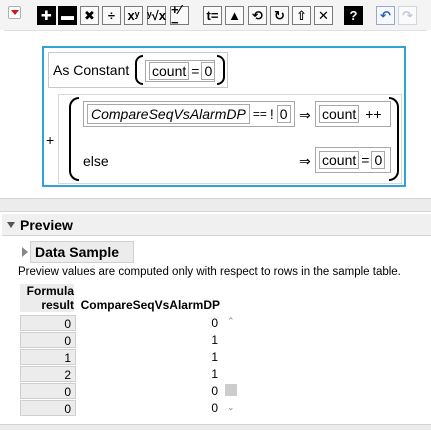  Describe the element at coordinates (305, 161) in the screenshot. I see `else-arrow: ⇒` at that location.